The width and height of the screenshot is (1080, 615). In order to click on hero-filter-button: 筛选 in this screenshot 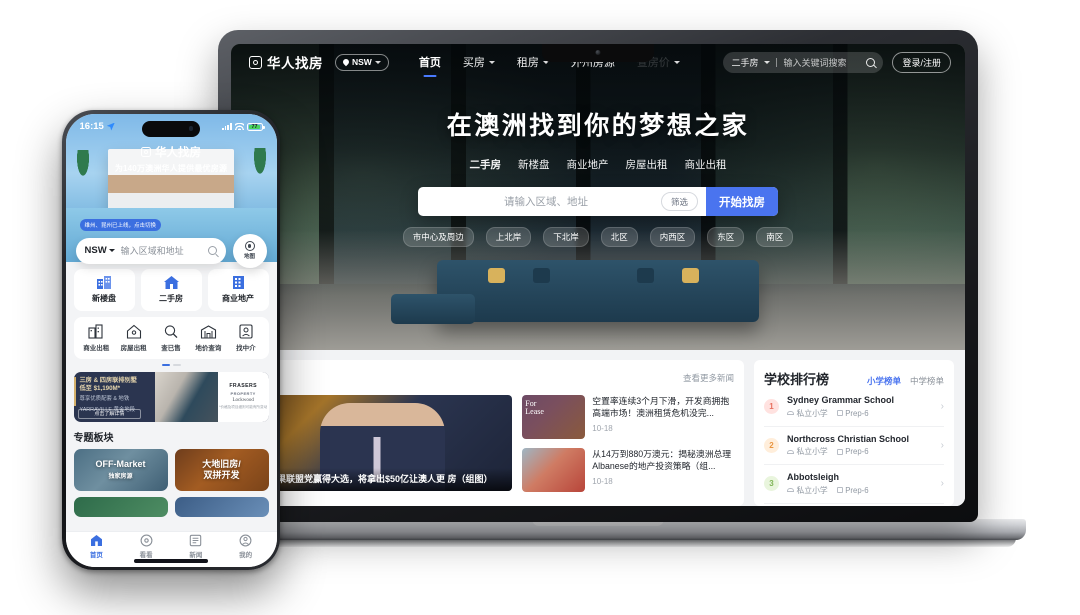, I will do `click(679, 201)`.